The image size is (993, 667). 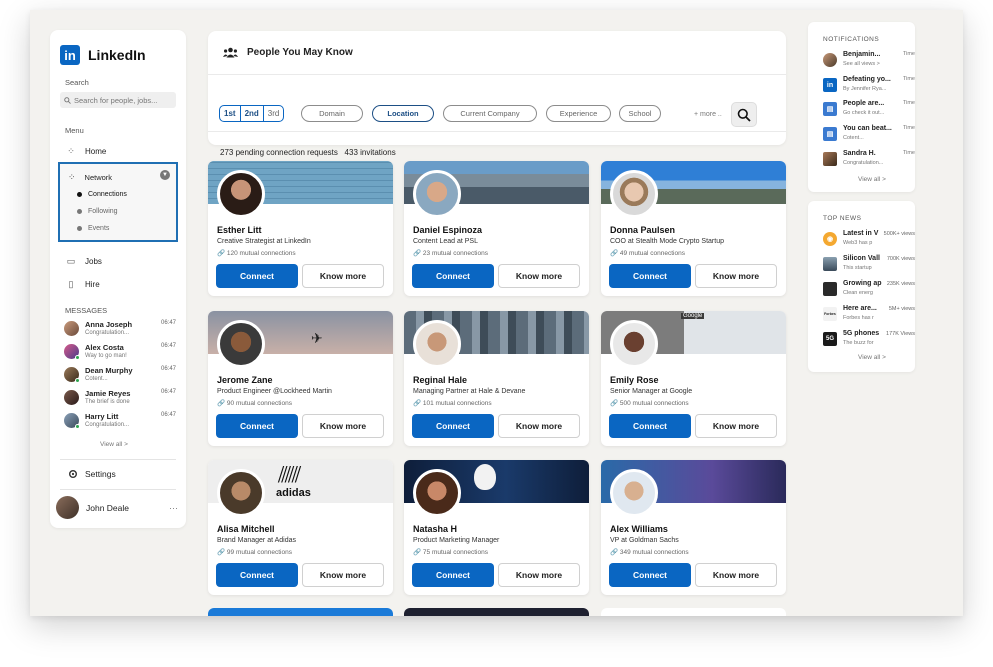 What do you see at coordinates (118, 202) in the screenshot?
I see `network-section: ⁘ Network ▼ Connections Following Events` at bounding box center [118, 202].